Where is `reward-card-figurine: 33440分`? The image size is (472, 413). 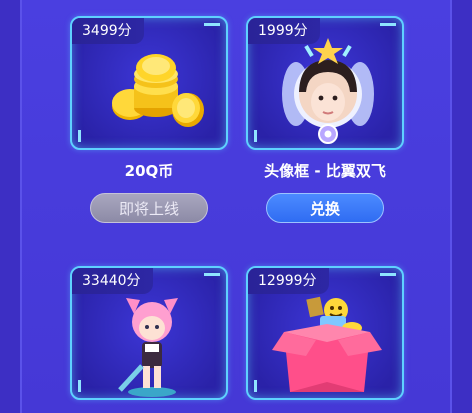
reward-card-figurine: 33440分 is located at coordinates (149, 333).